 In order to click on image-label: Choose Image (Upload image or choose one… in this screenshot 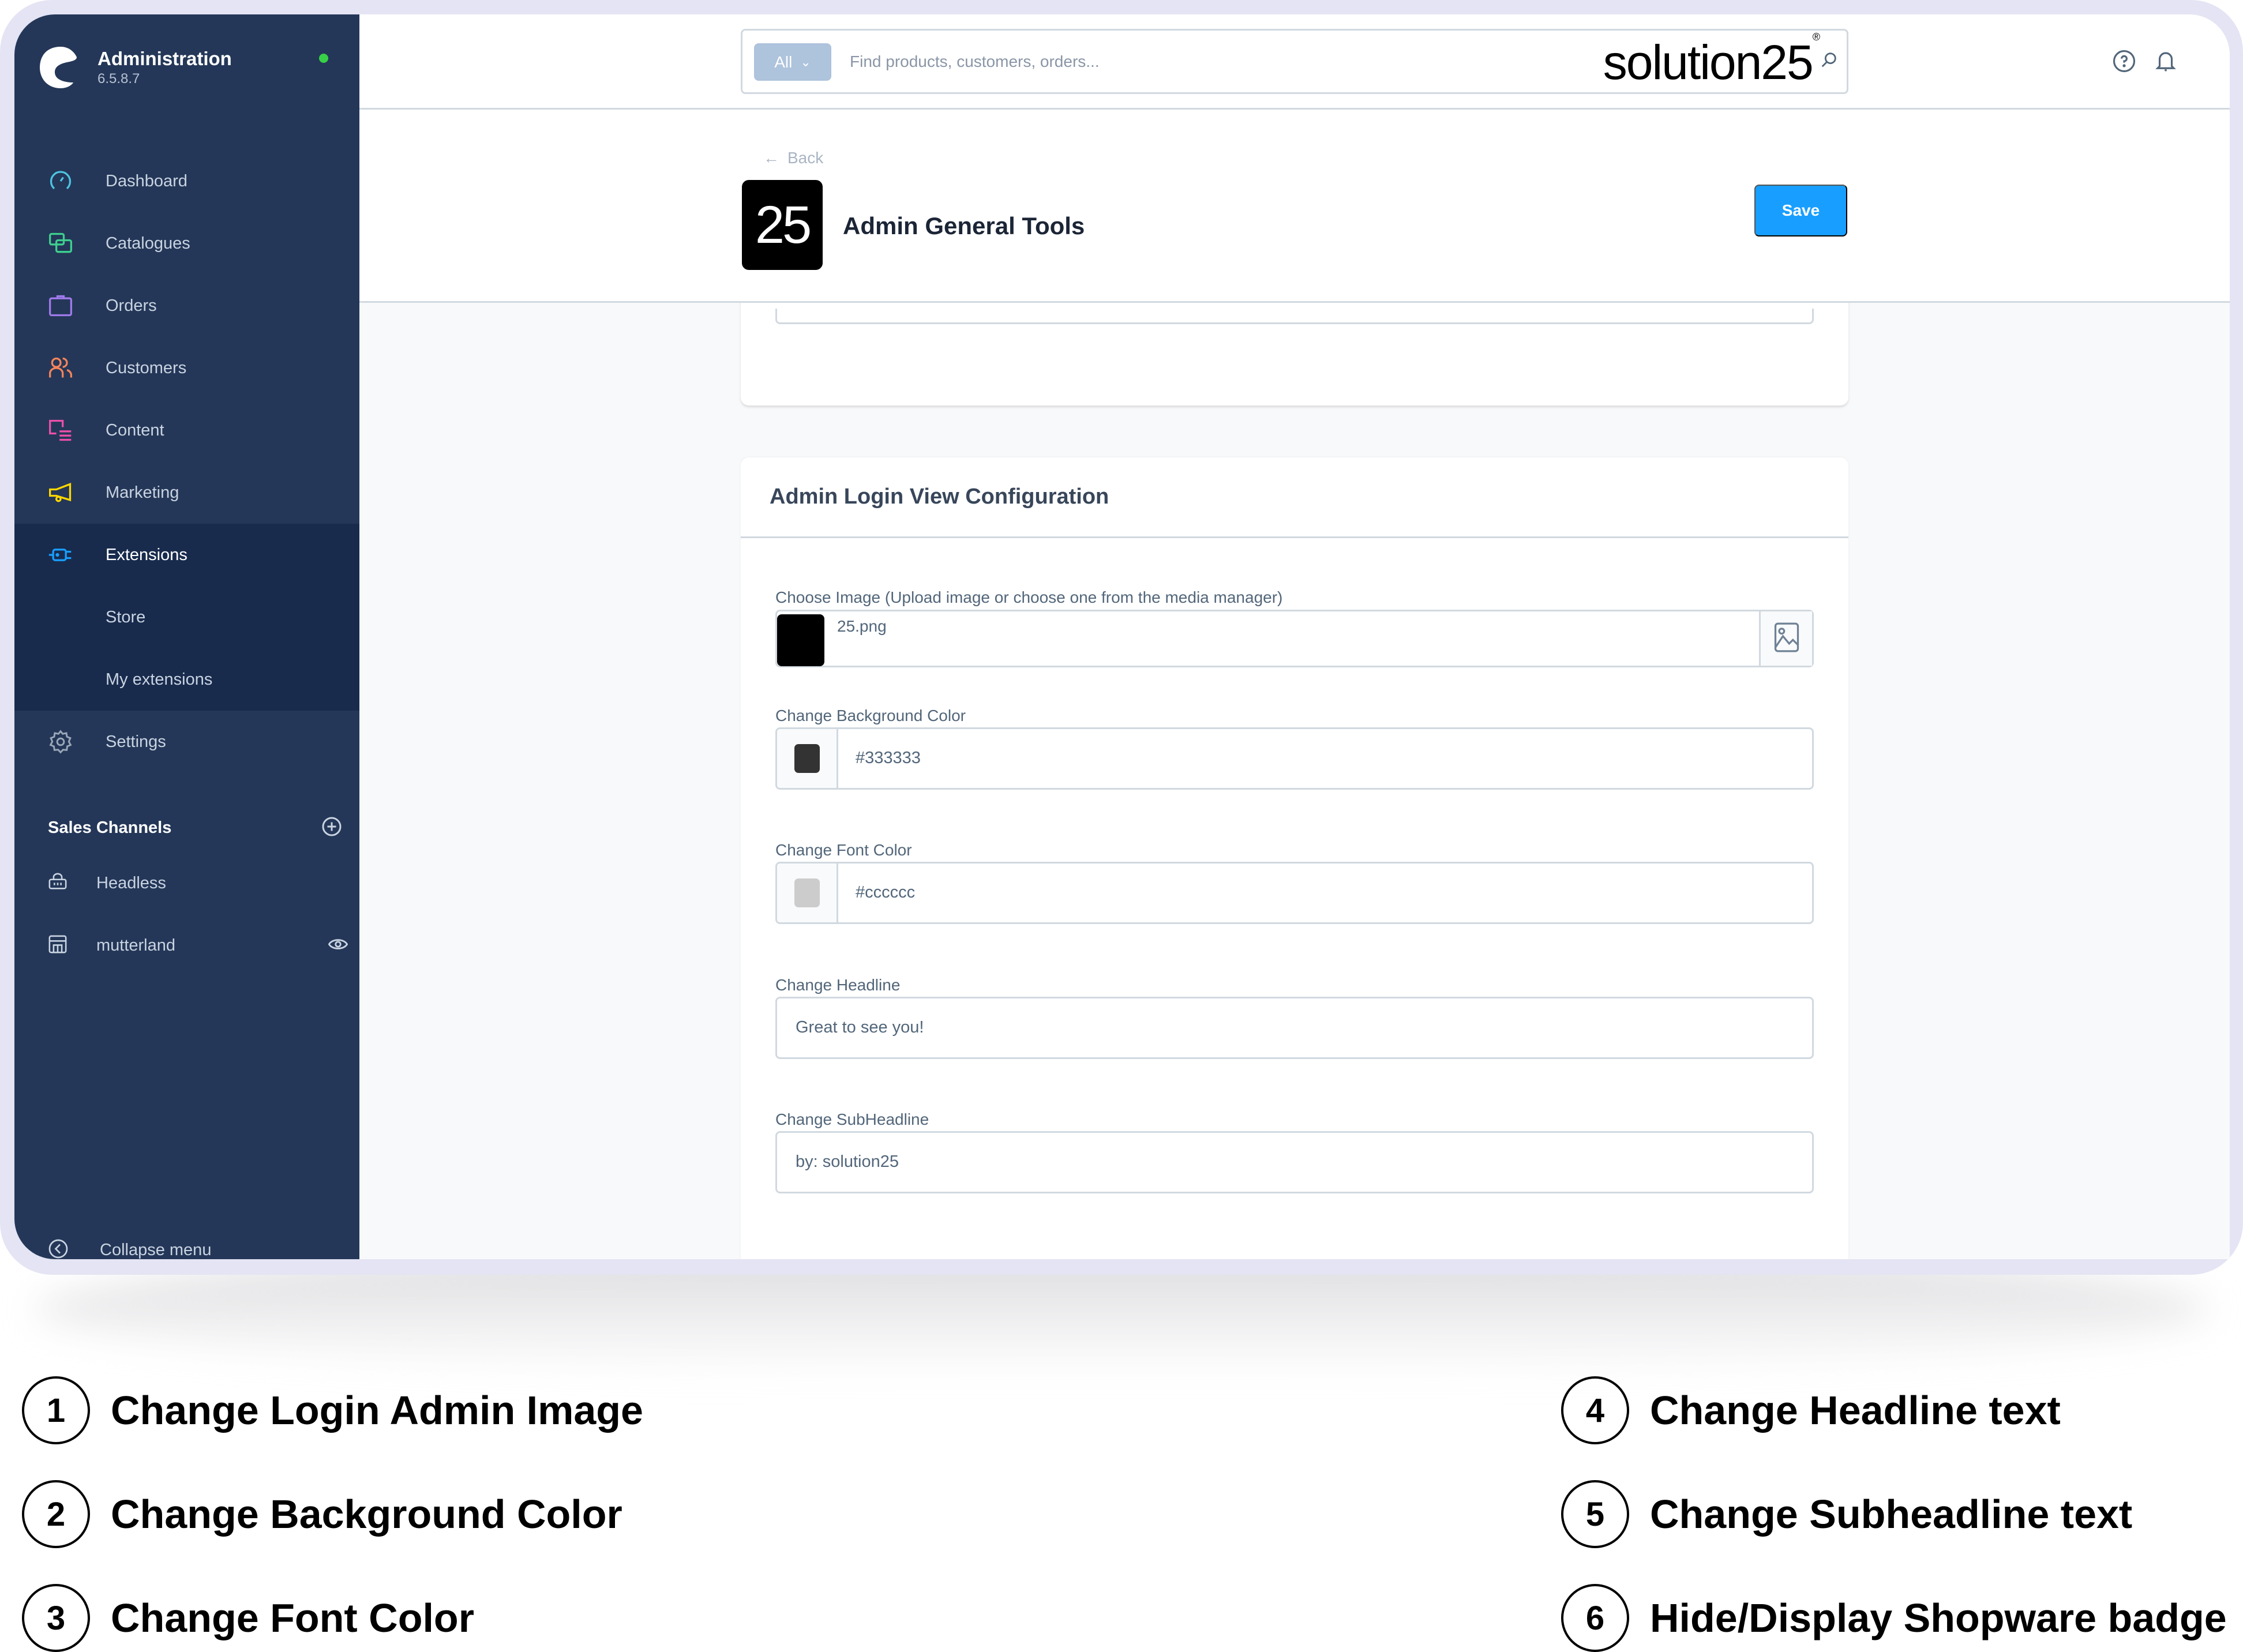, I will do `click(1029, 597)`.